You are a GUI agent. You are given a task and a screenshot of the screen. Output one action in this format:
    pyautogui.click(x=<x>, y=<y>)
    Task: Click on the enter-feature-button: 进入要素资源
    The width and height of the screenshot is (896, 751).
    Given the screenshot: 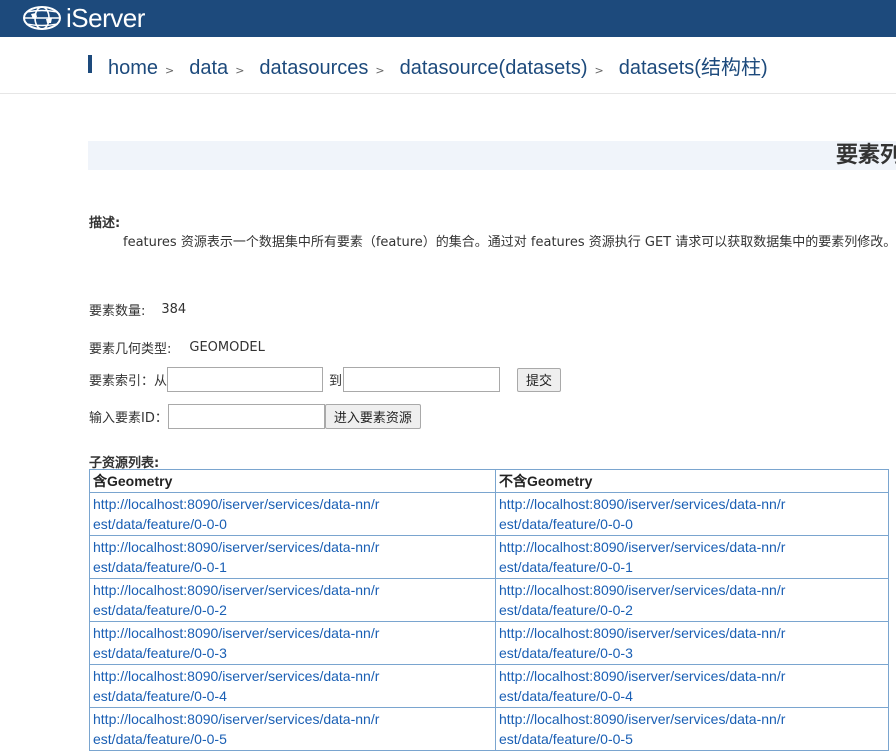 What is the action you would take?
    pyautogui.click(x=372, y=416)
    